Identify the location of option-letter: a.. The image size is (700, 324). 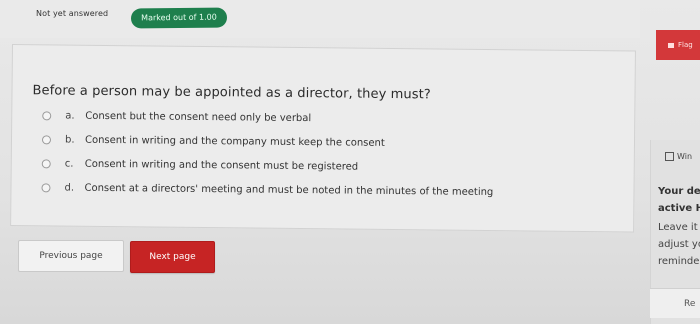
(70, 116).